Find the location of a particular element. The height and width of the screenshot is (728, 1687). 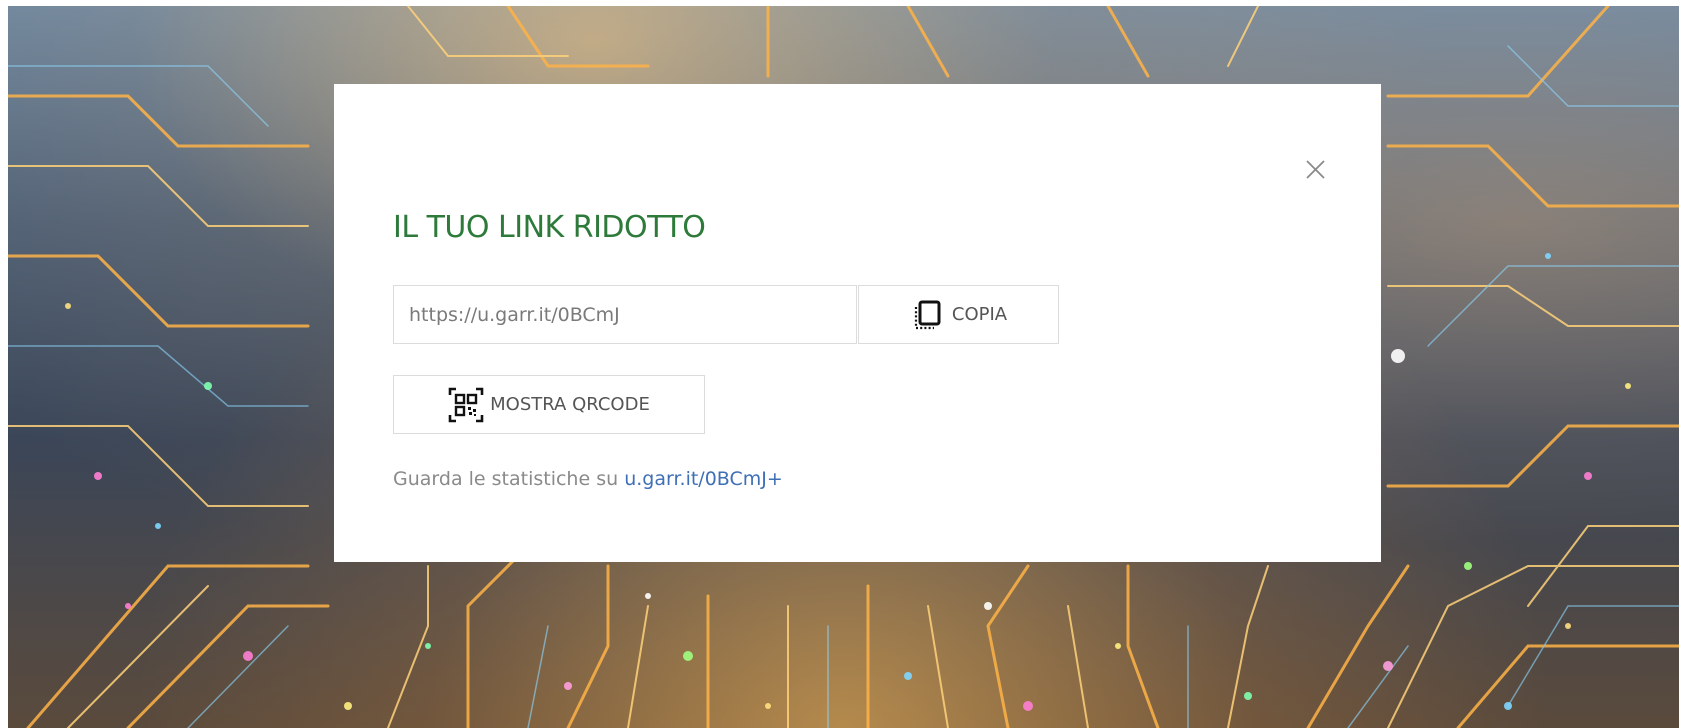

close-button is located at coordinates (1315, 169).